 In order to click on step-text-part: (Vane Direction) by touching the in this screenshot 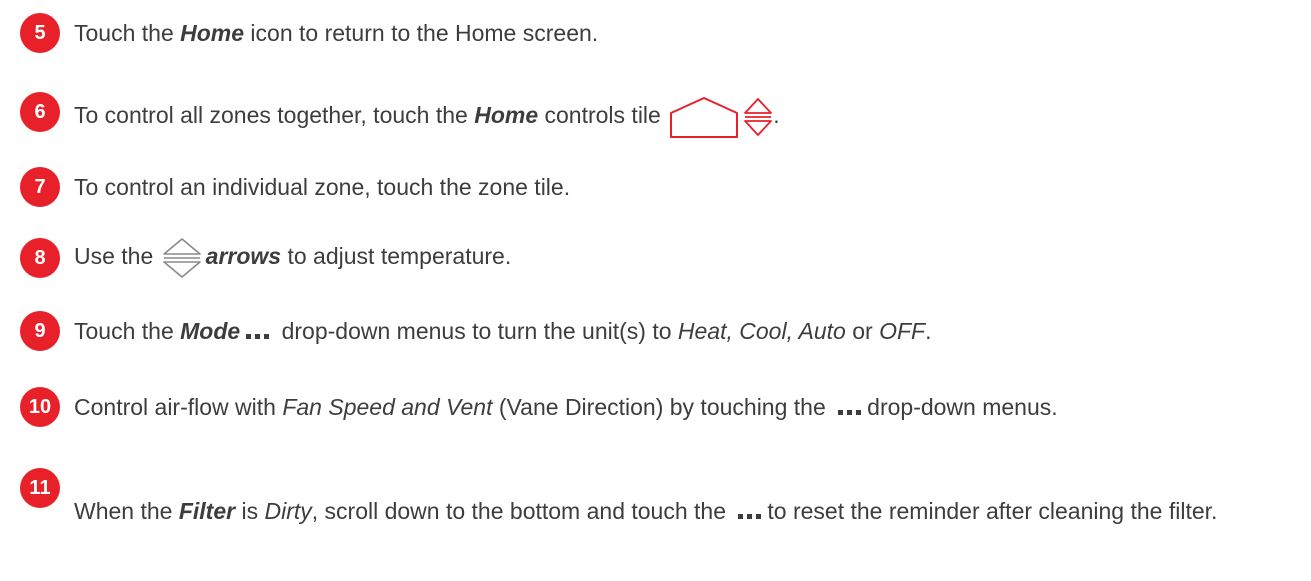, I will do `click(662, 407)`.